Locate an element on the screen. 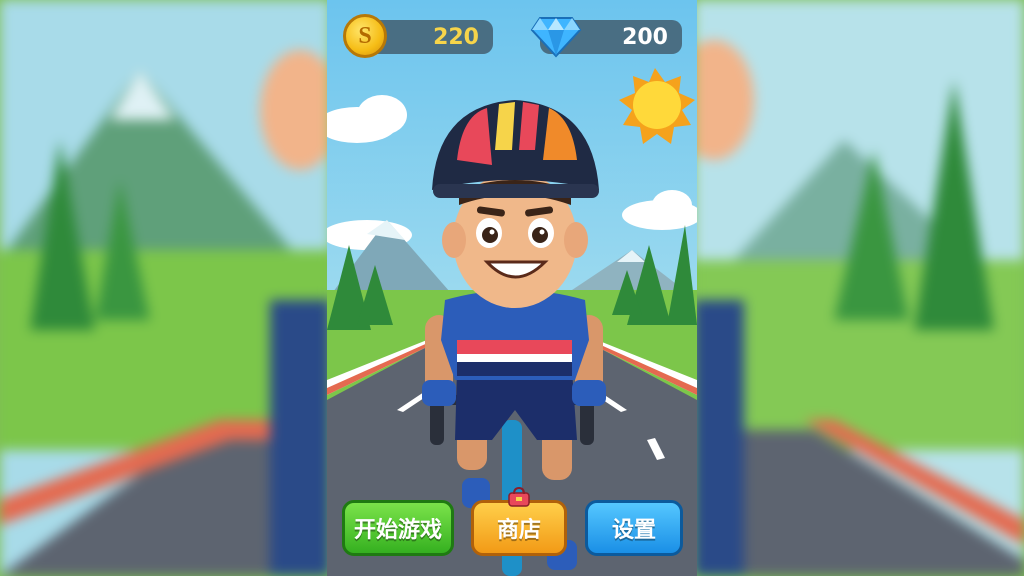 This screenshot has height=576, width=1024. start-game-label: 开始游戏 is located at coordinates (397, 530).